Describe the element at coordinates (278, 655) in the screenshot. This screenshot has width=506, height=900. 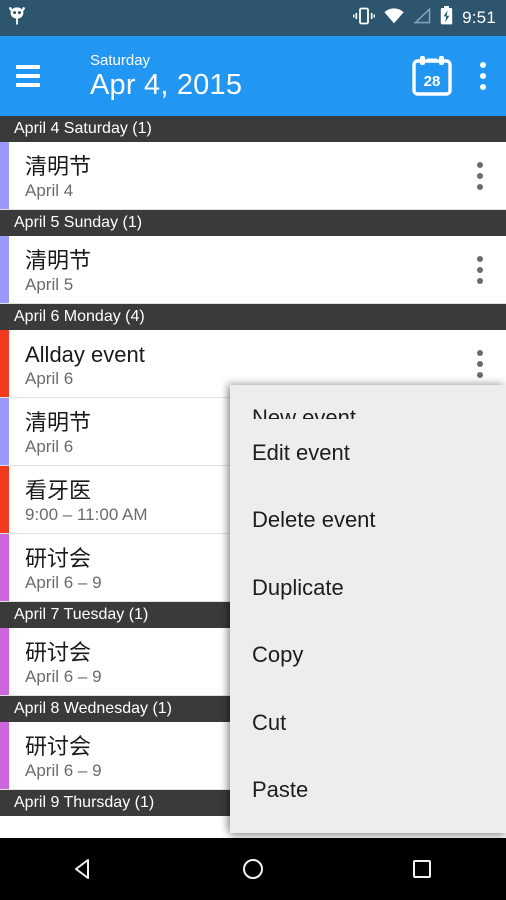
I see `context-menu-item-label: Copy` at that location.